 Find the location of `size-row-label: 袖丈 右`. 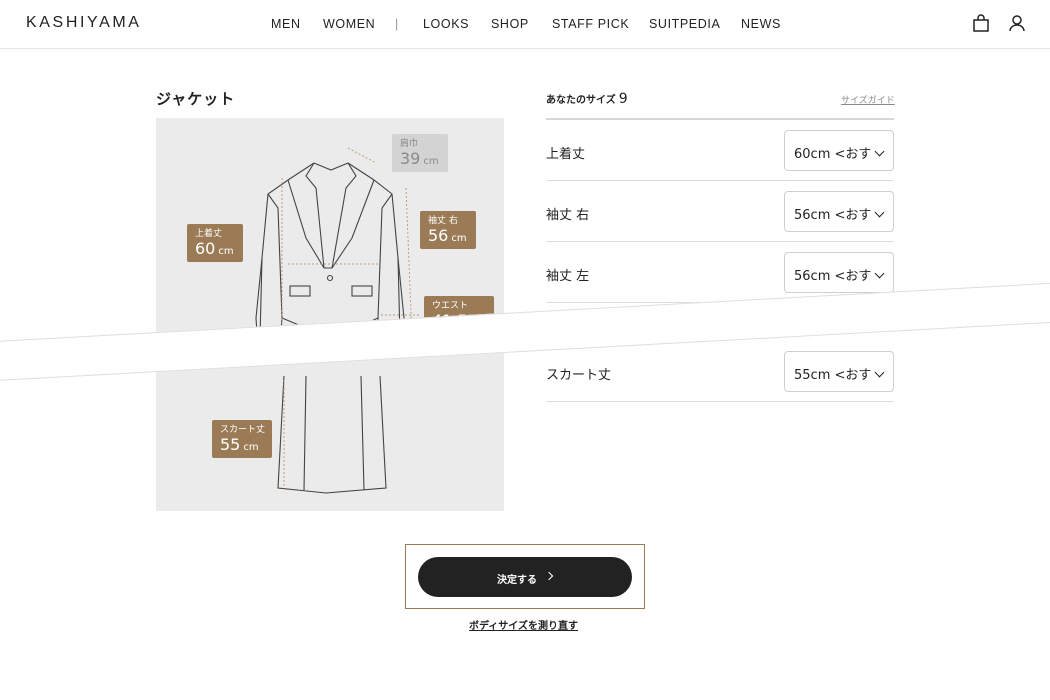

size-row-label: 袖丈 右 is located at coordinates (568, 215).